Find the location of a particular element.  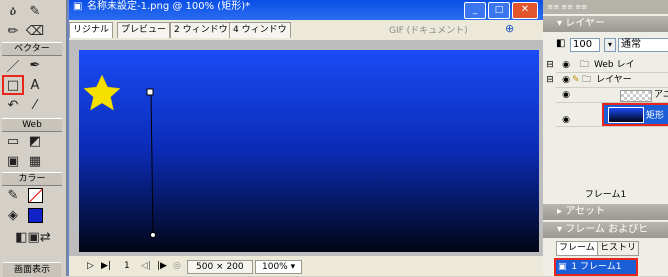

opacity-icon: ◧ is located at coordinates (561, 43).